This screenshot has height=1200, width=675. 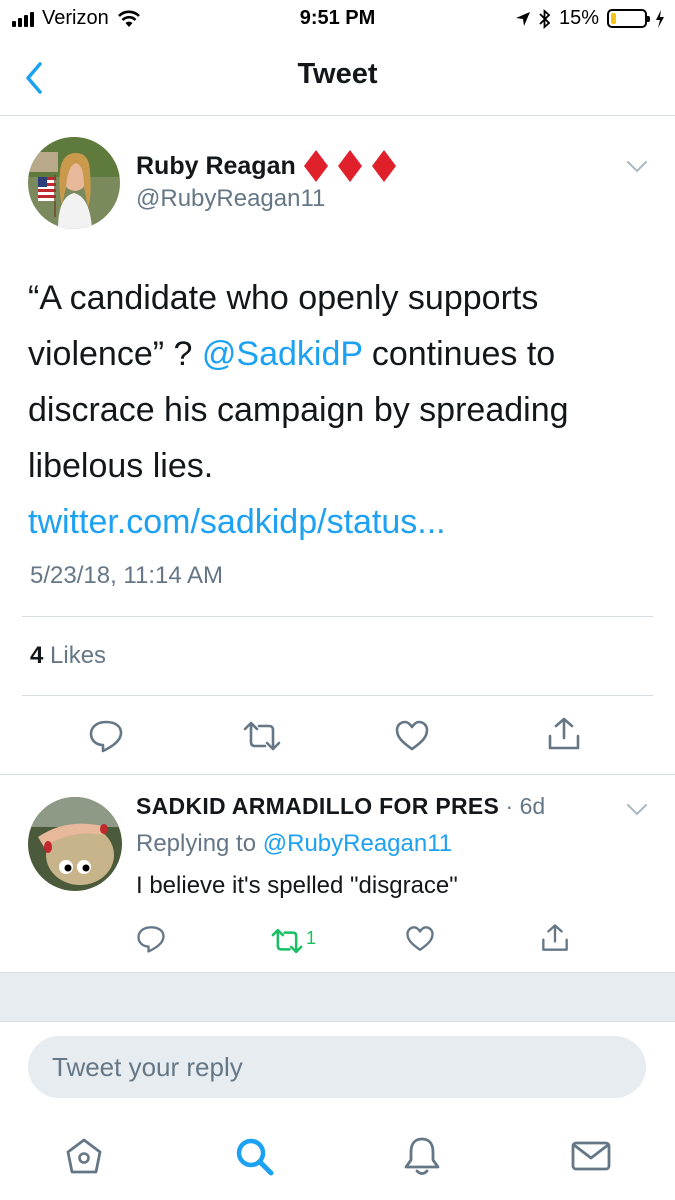 What do you see at coordinates (522, 18) in the screenshot?
I see `location-arrow-icon` at bounding box center [522, 18].